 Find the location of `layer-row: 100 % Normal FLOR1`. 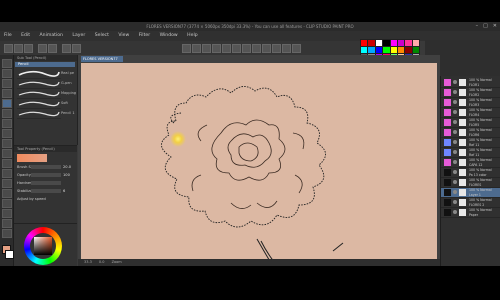

layer-row: 100 % Normal FLOR1 is located at coordinates (470, 83).